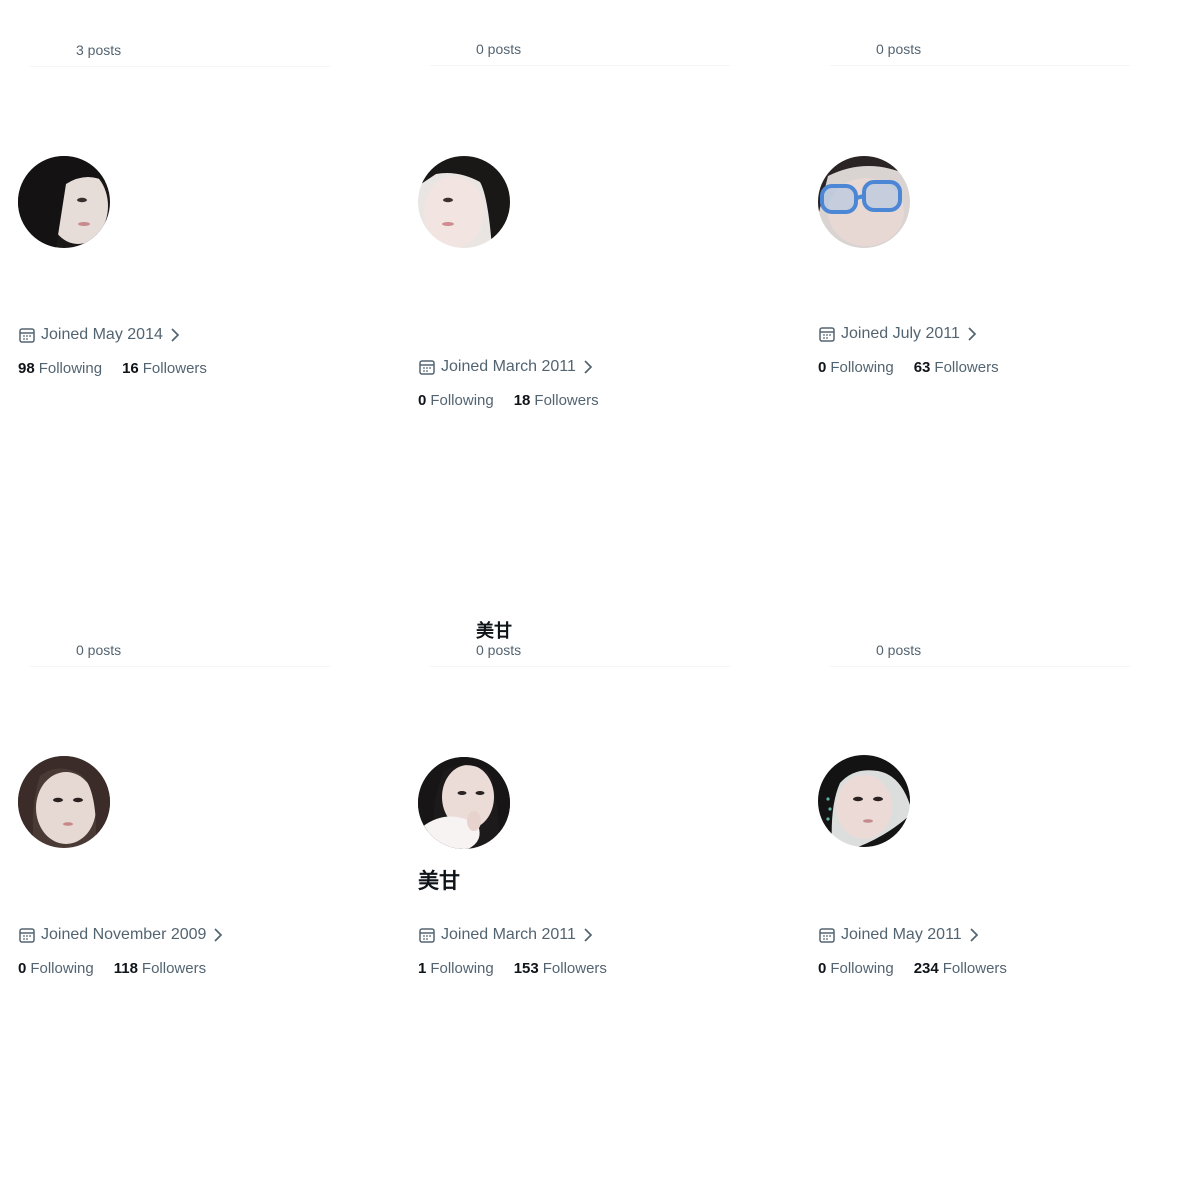 The height and width of the screenshot is (1200, 1200). I want to click on followers-link: 16 Followers, so click(164, 368).